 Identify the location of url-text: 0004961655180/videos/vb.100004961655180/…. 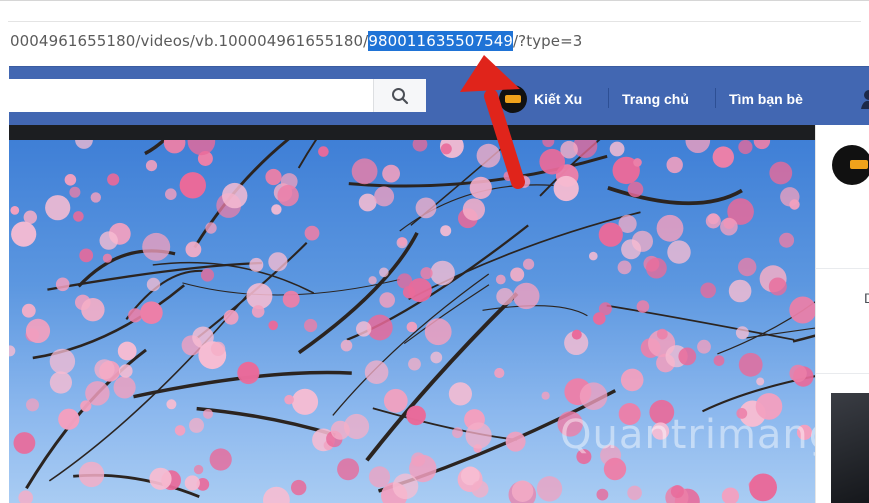
(296, 41).